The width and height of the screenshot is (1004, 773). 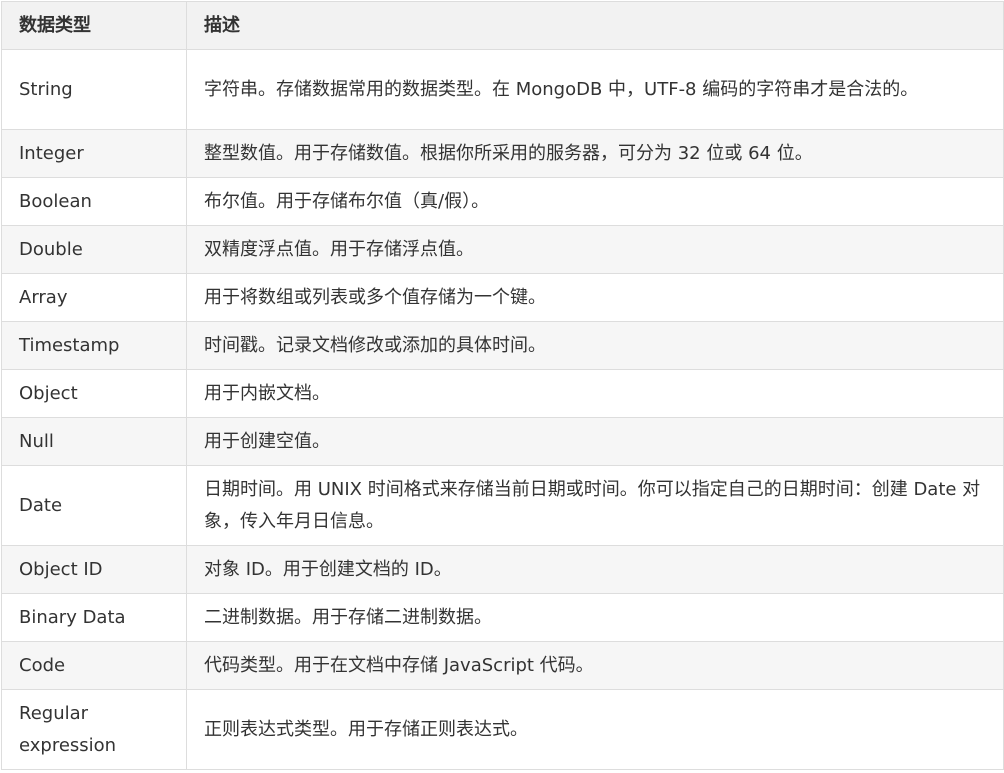 I want to click on description-cell: 代码类型。用于在文档中存储 JavaScript 代码。, so click(x=595, y=665).